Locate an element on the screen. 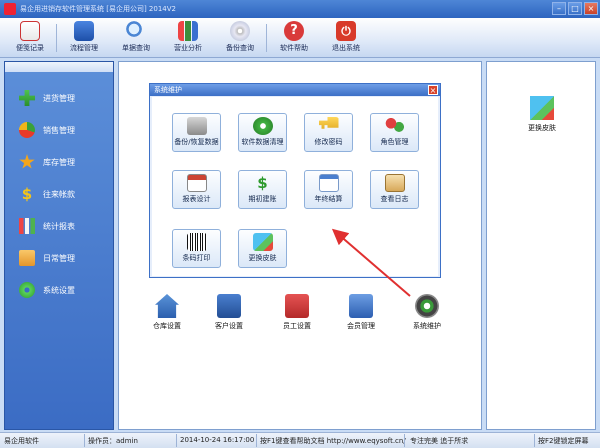 This screenshot has height=448, width=600. view-log-button: 查看日志 is located at coordinates (394, 189).